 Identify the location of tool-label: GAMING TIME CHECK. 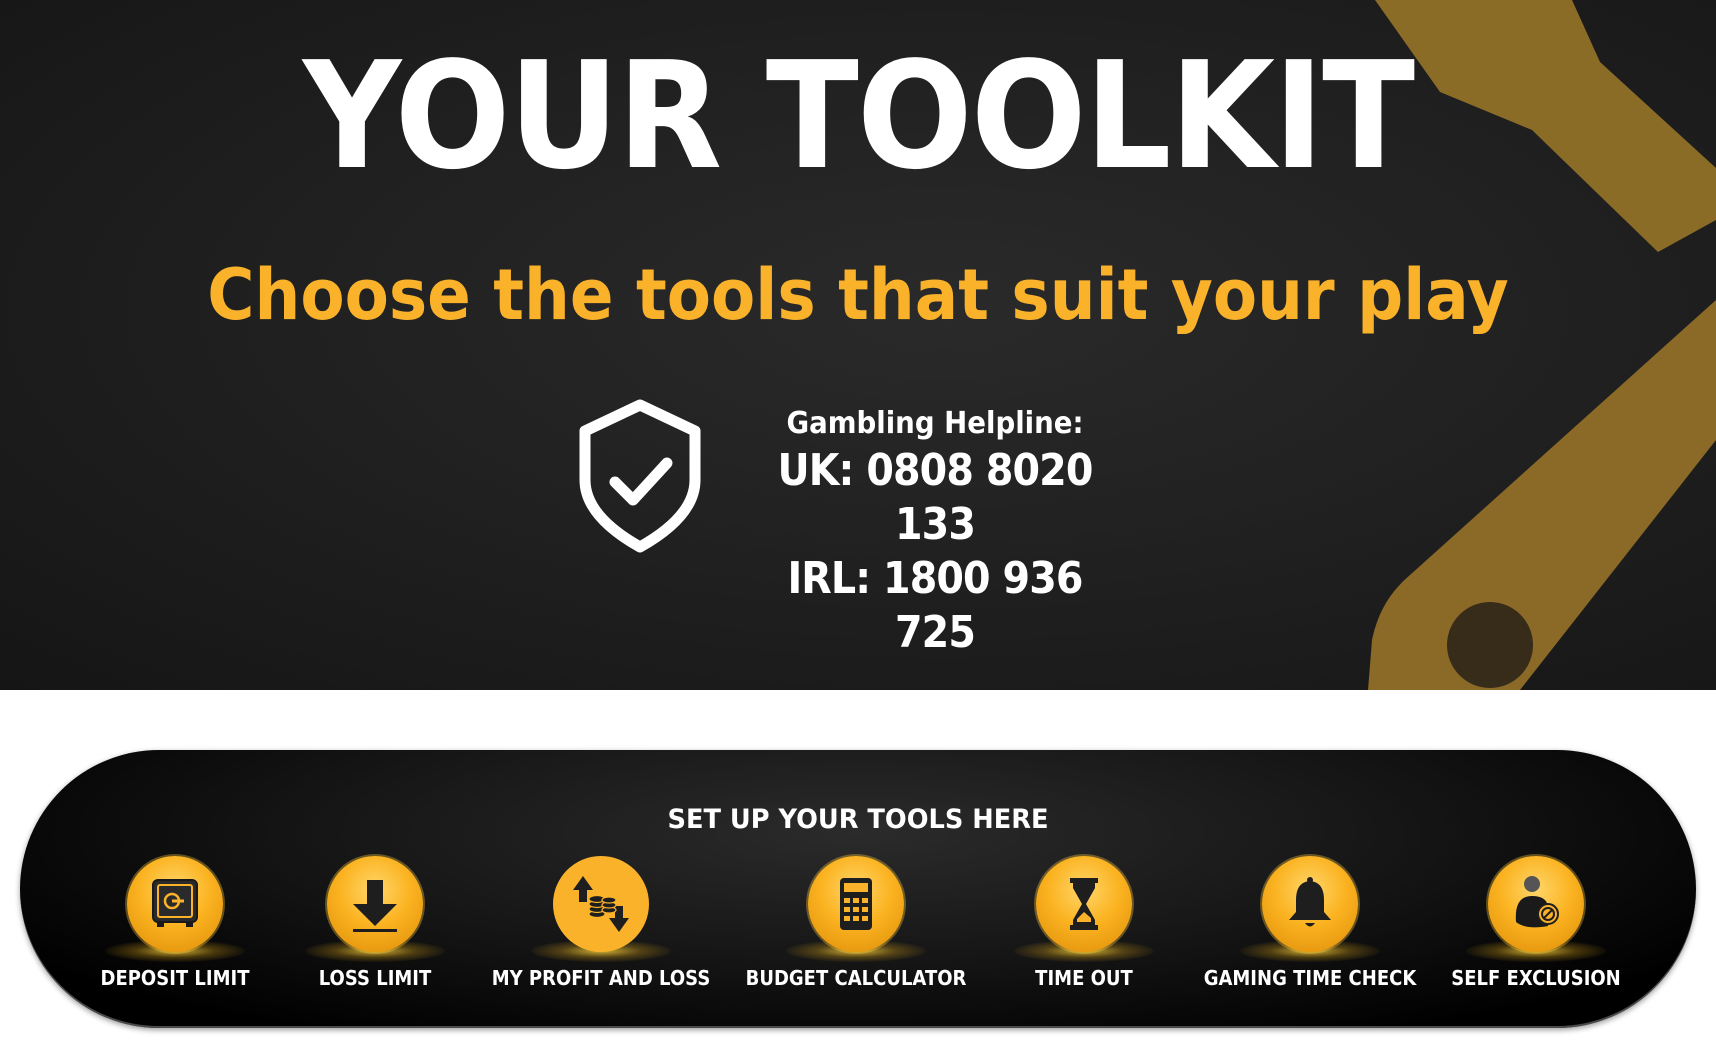
(1310, 978).